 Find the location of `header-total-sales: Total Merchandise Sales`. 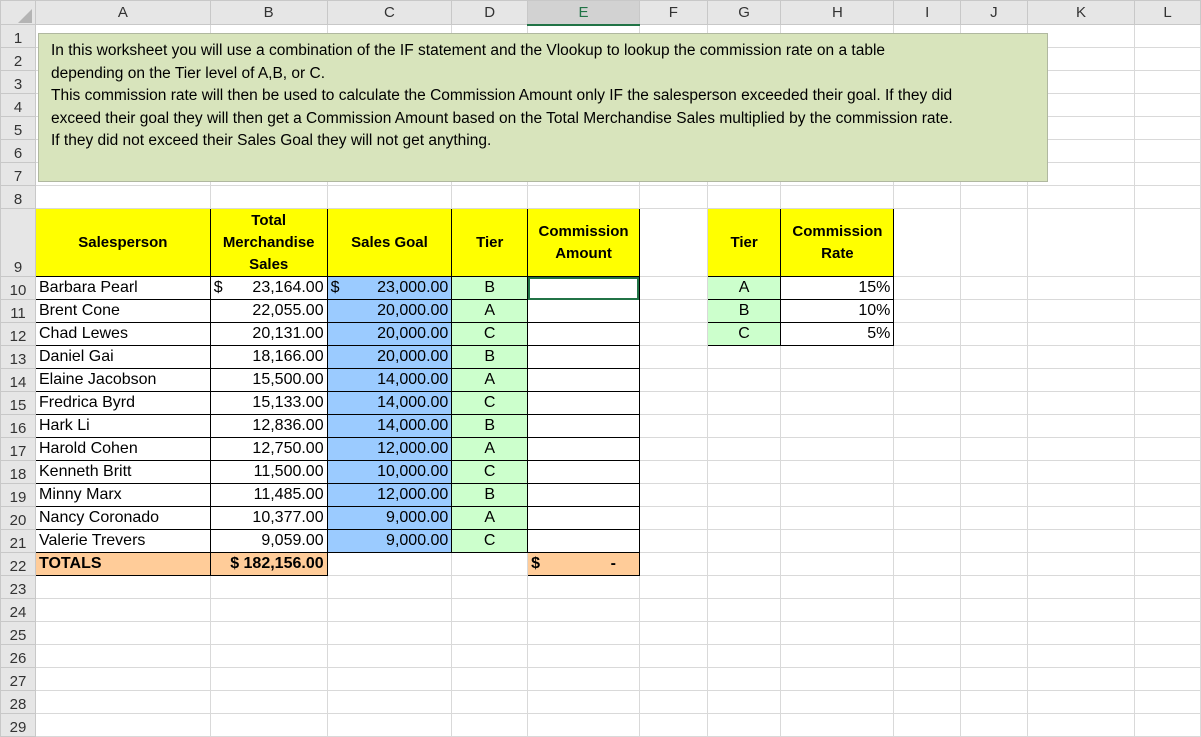

header-total-sales: Total Merchandise Sales is located at coordinates (268, 242).